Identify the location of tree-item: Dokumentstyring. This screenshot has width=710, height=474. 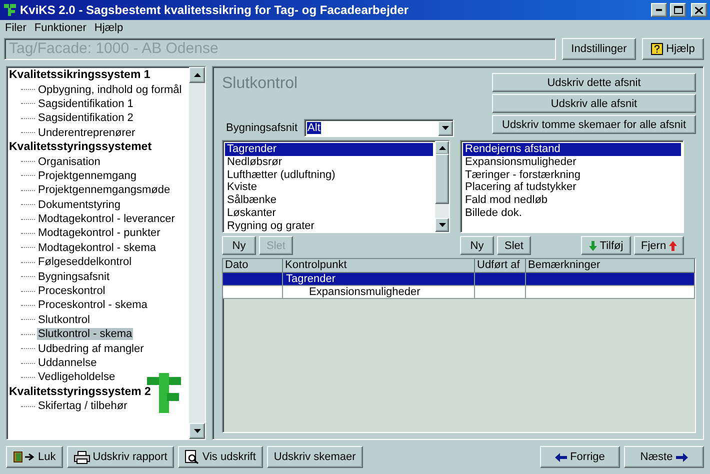
(79, 204).